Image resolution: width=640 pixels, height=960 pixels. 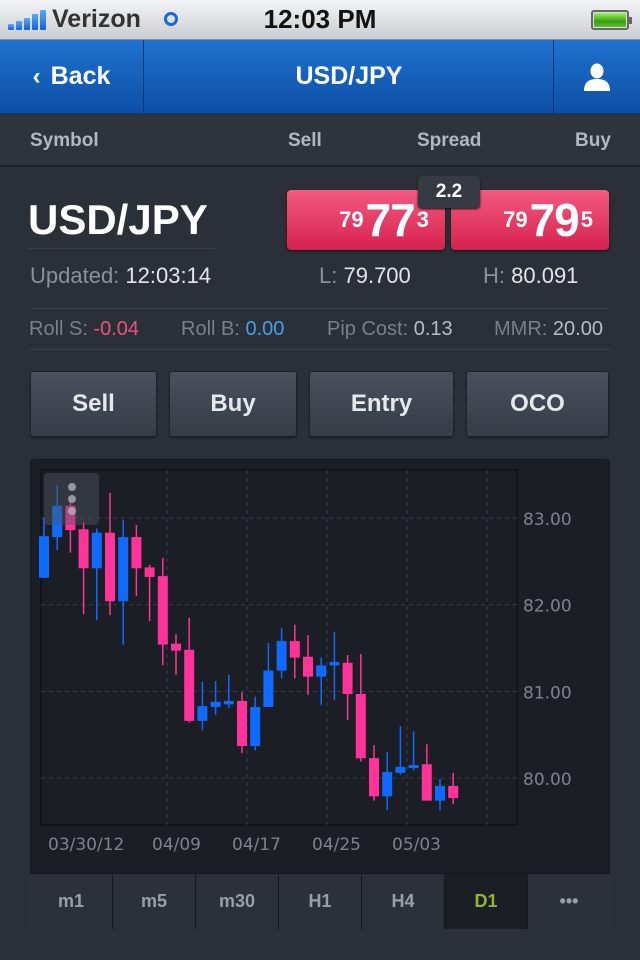 What do you see at coordinates (256, 845) in the screenshot?
I see `x-tick-label: 04/17` at bounding box center [256, 845].